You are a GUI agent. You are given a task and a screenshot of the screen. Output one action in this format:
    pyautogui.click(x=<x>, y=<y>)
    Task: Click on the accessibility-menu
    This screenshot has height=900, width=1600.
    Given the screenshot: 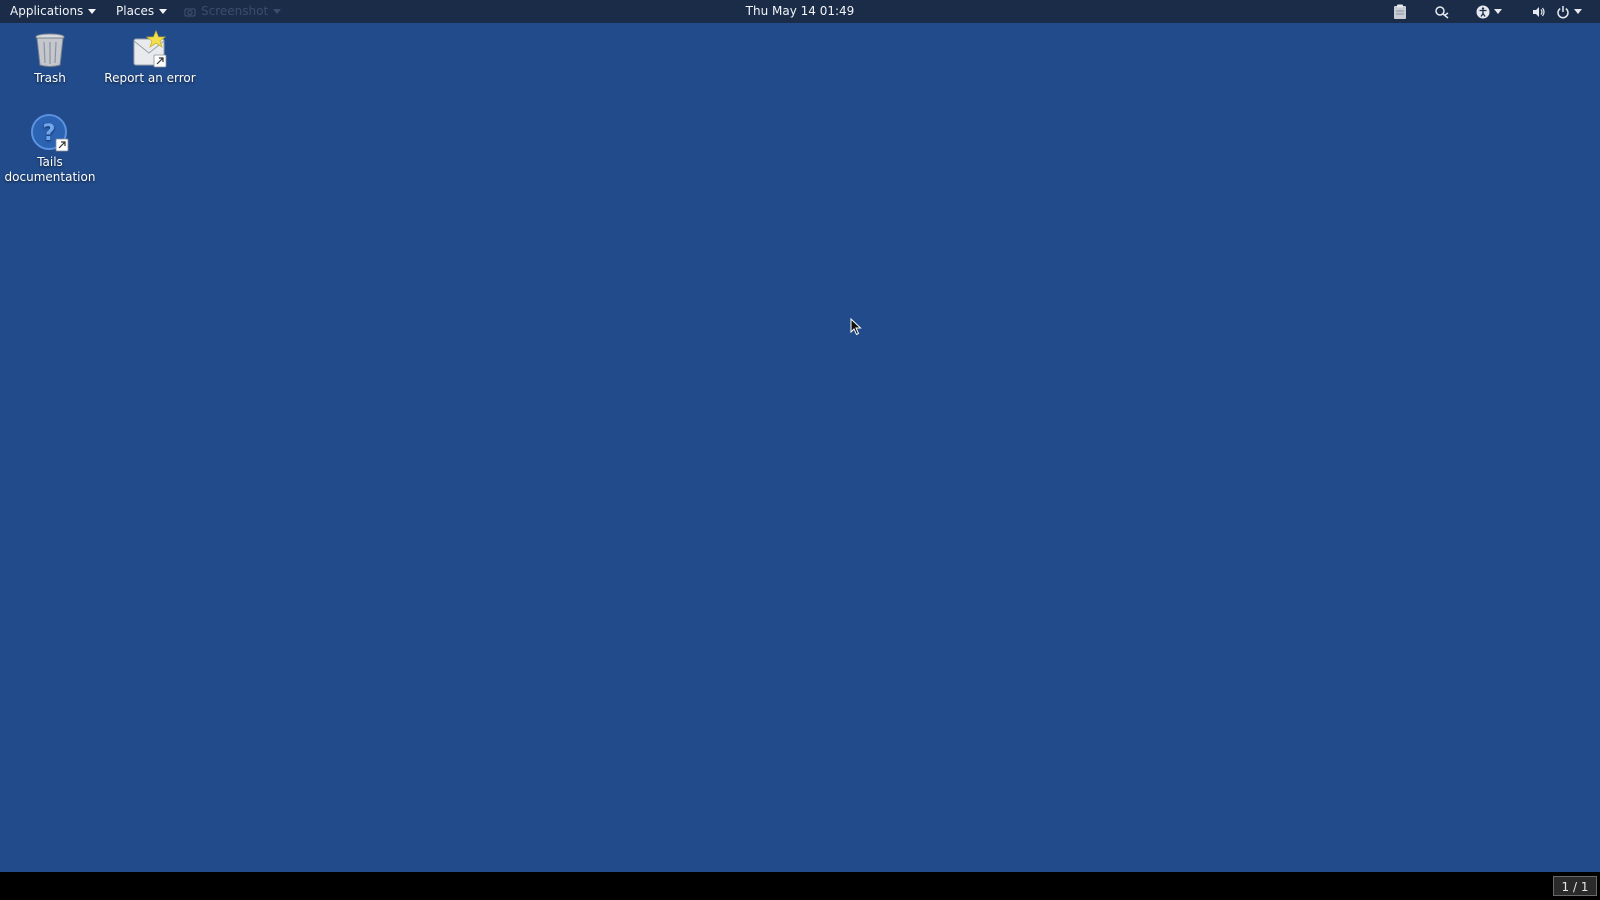 What is the action you would take?
    pyautogui.click(x=1489, y=11)
    